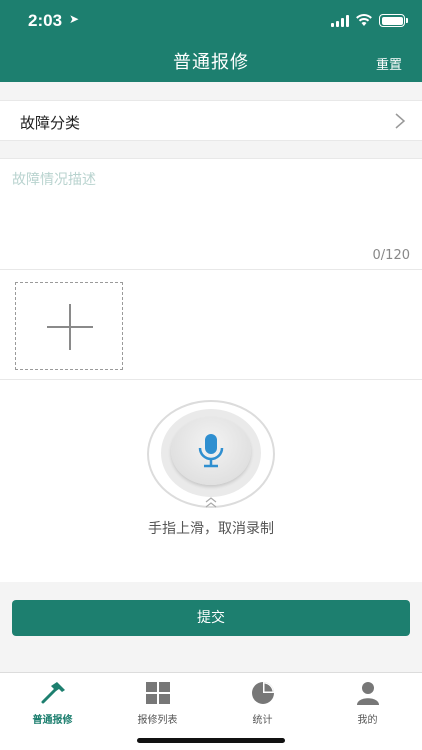 Image resolution: width=422 pixels, height=750 pixels. Describe the element at coordinates (211, 62) in the screenshot. I see `page-title: 普通报修` at that location.